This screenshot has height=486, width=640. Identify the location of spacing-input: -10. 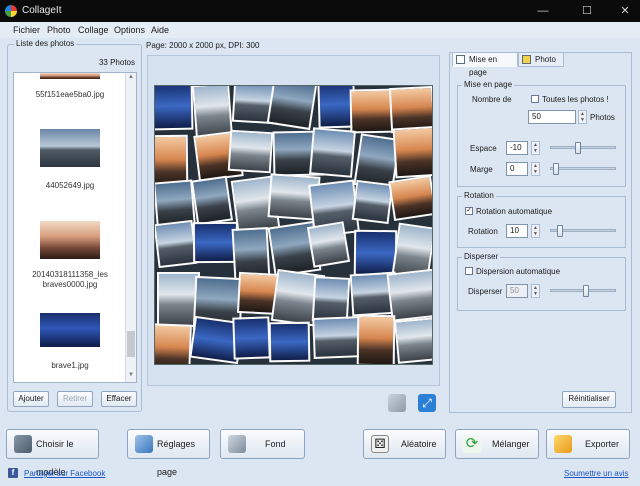
(517, 148).